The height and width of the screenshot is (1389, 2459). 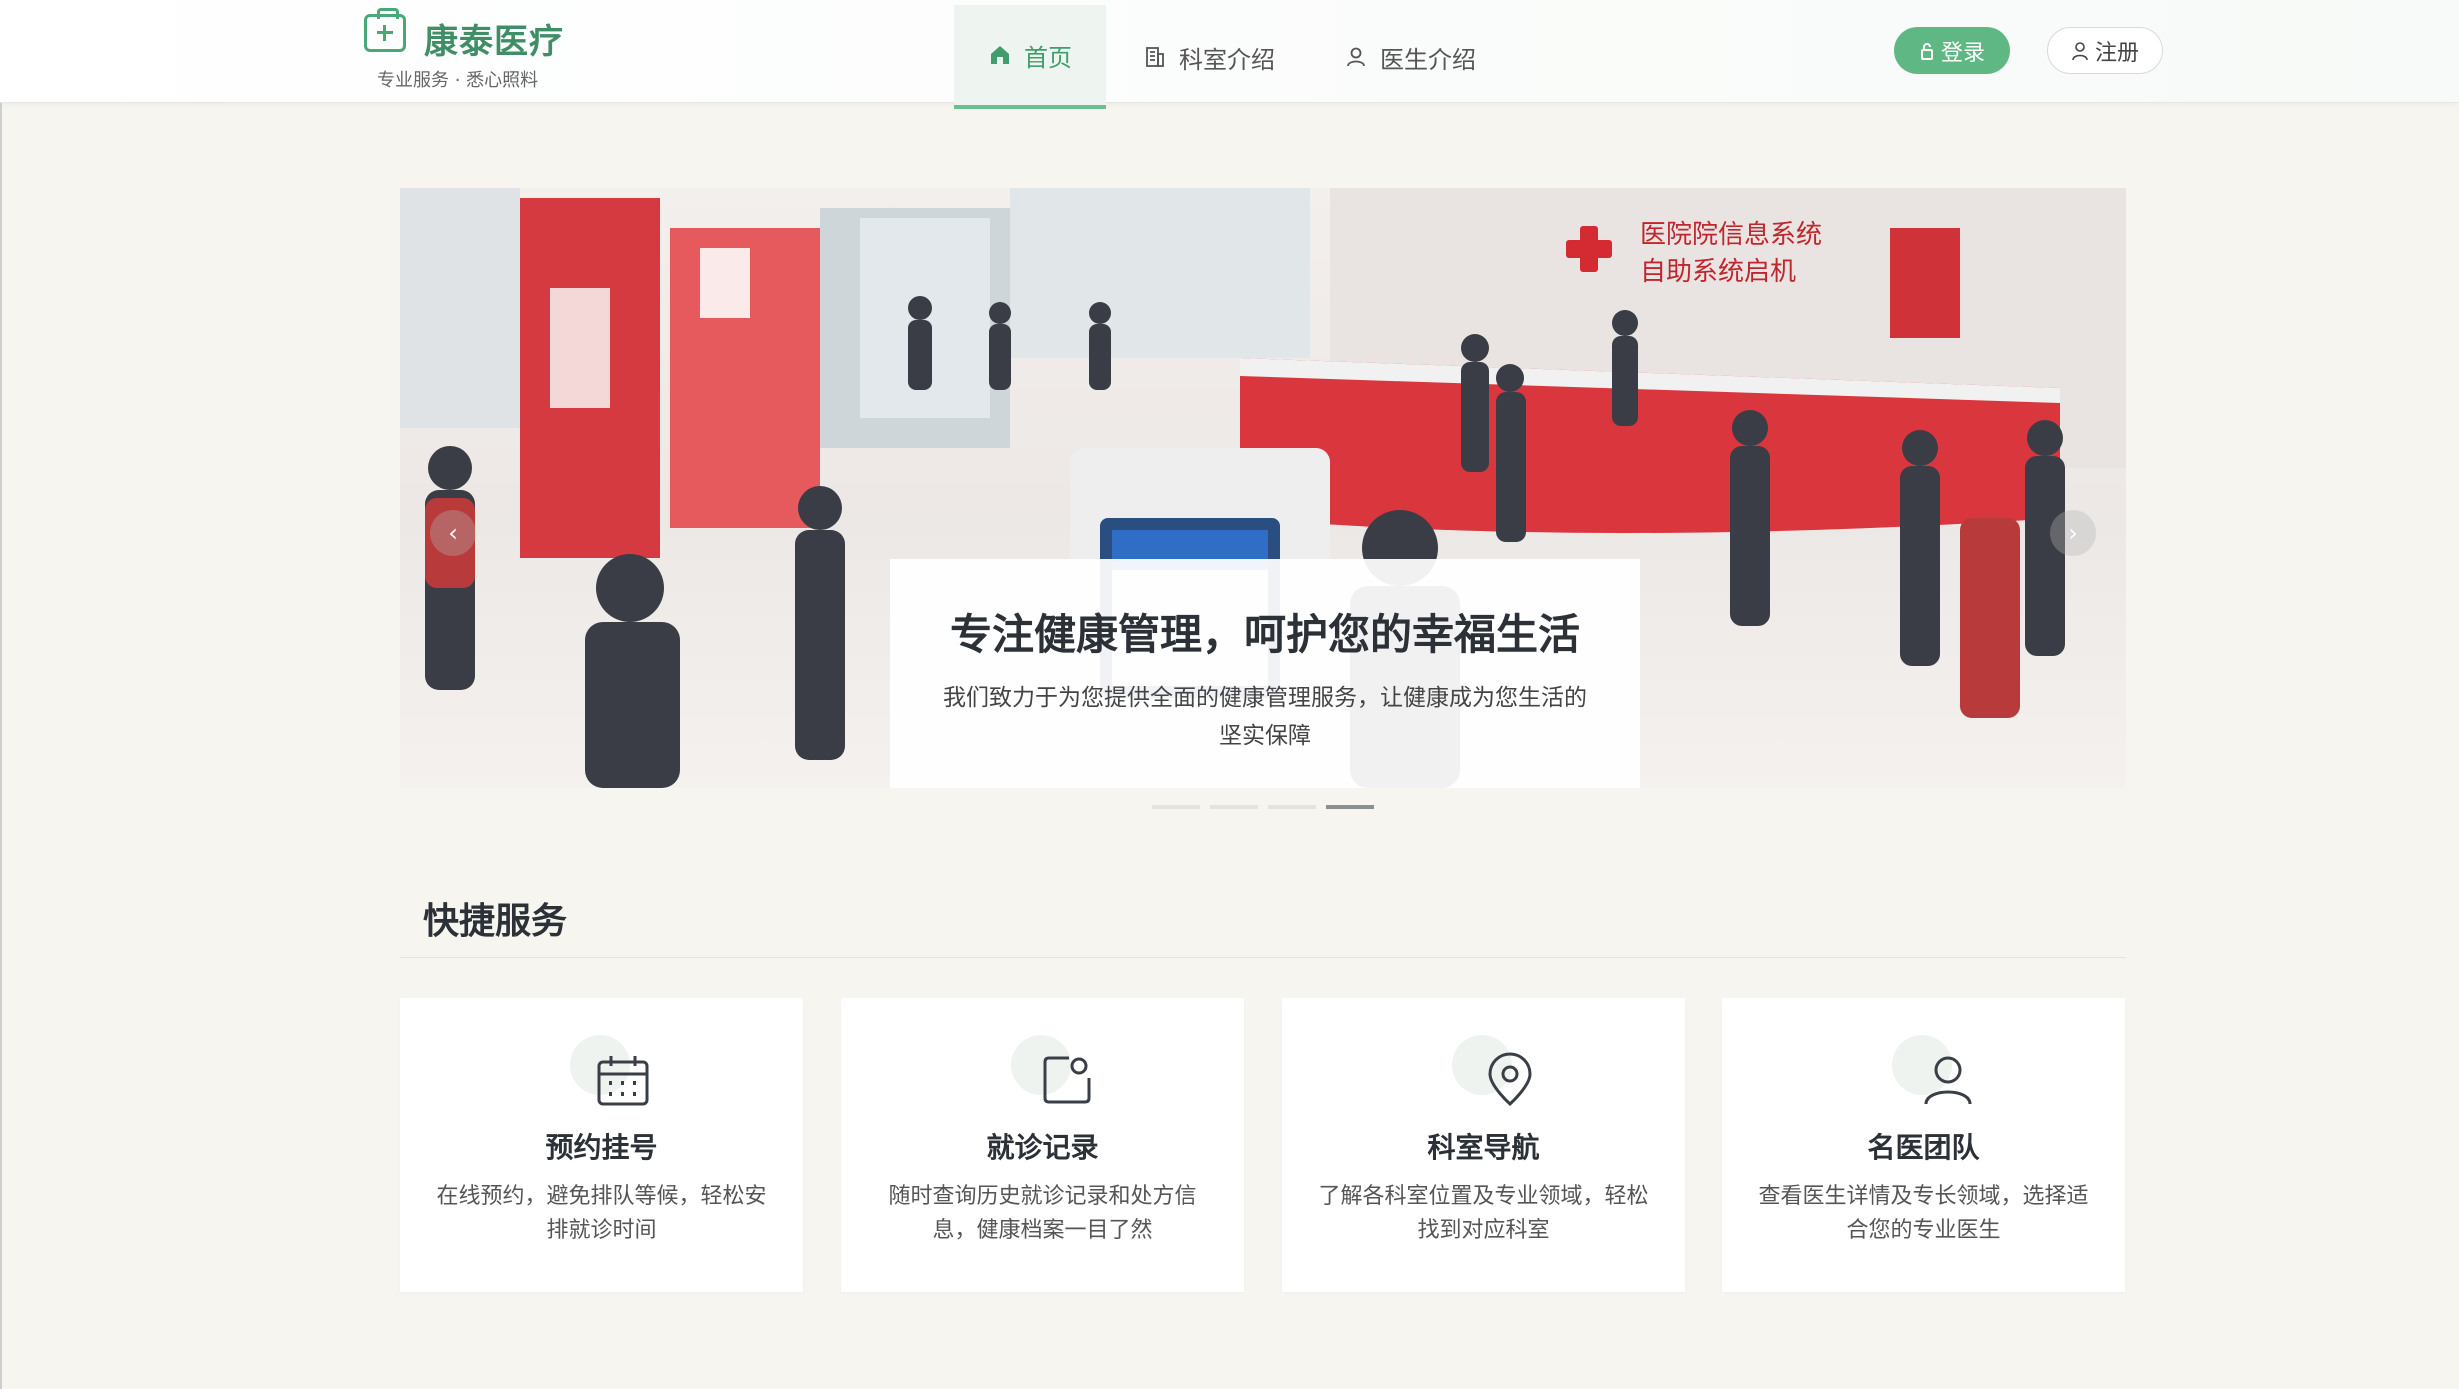 What do you see at coordinates (1926, 51) in the screenshot?
I see `lock-icon` at bounding box center [1926, 51].